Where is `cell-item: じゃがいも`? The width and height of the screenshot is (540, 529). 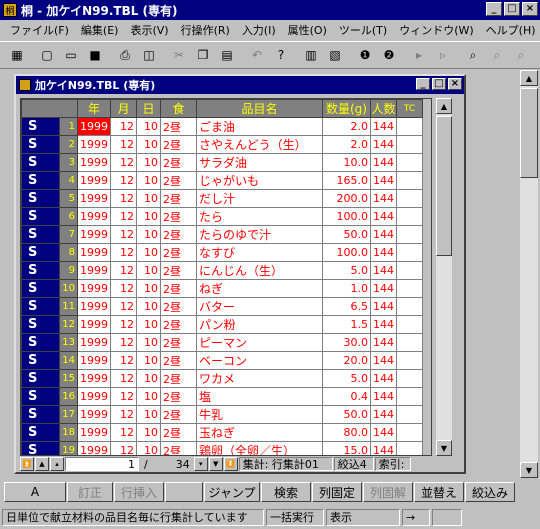 cell-item: じゃがいも is located at coordinates (259, 180).